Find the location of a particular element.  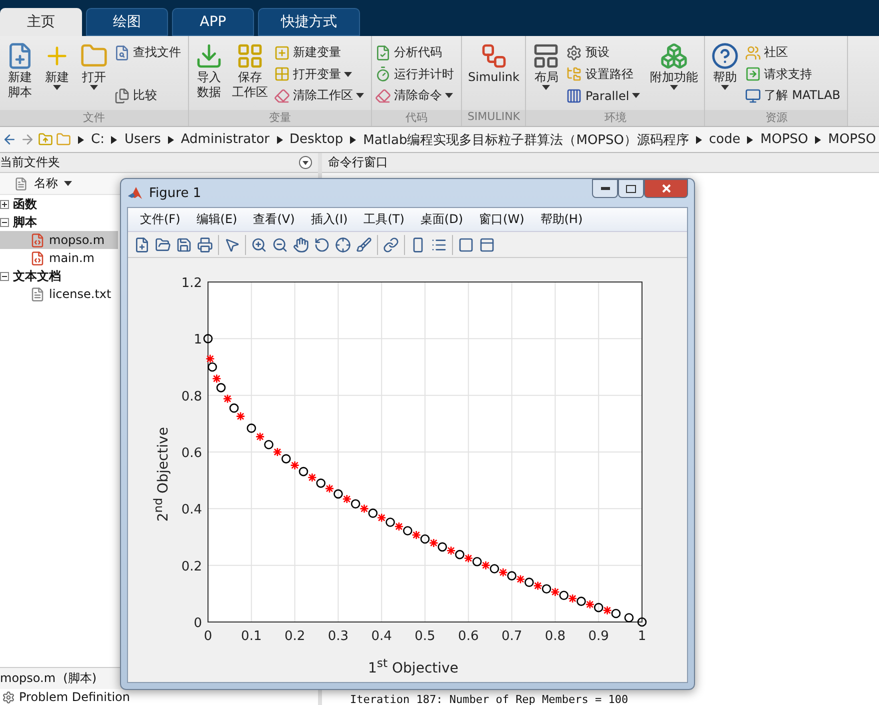

ribbon-button: Parallel is located at coordinates (605, 95).